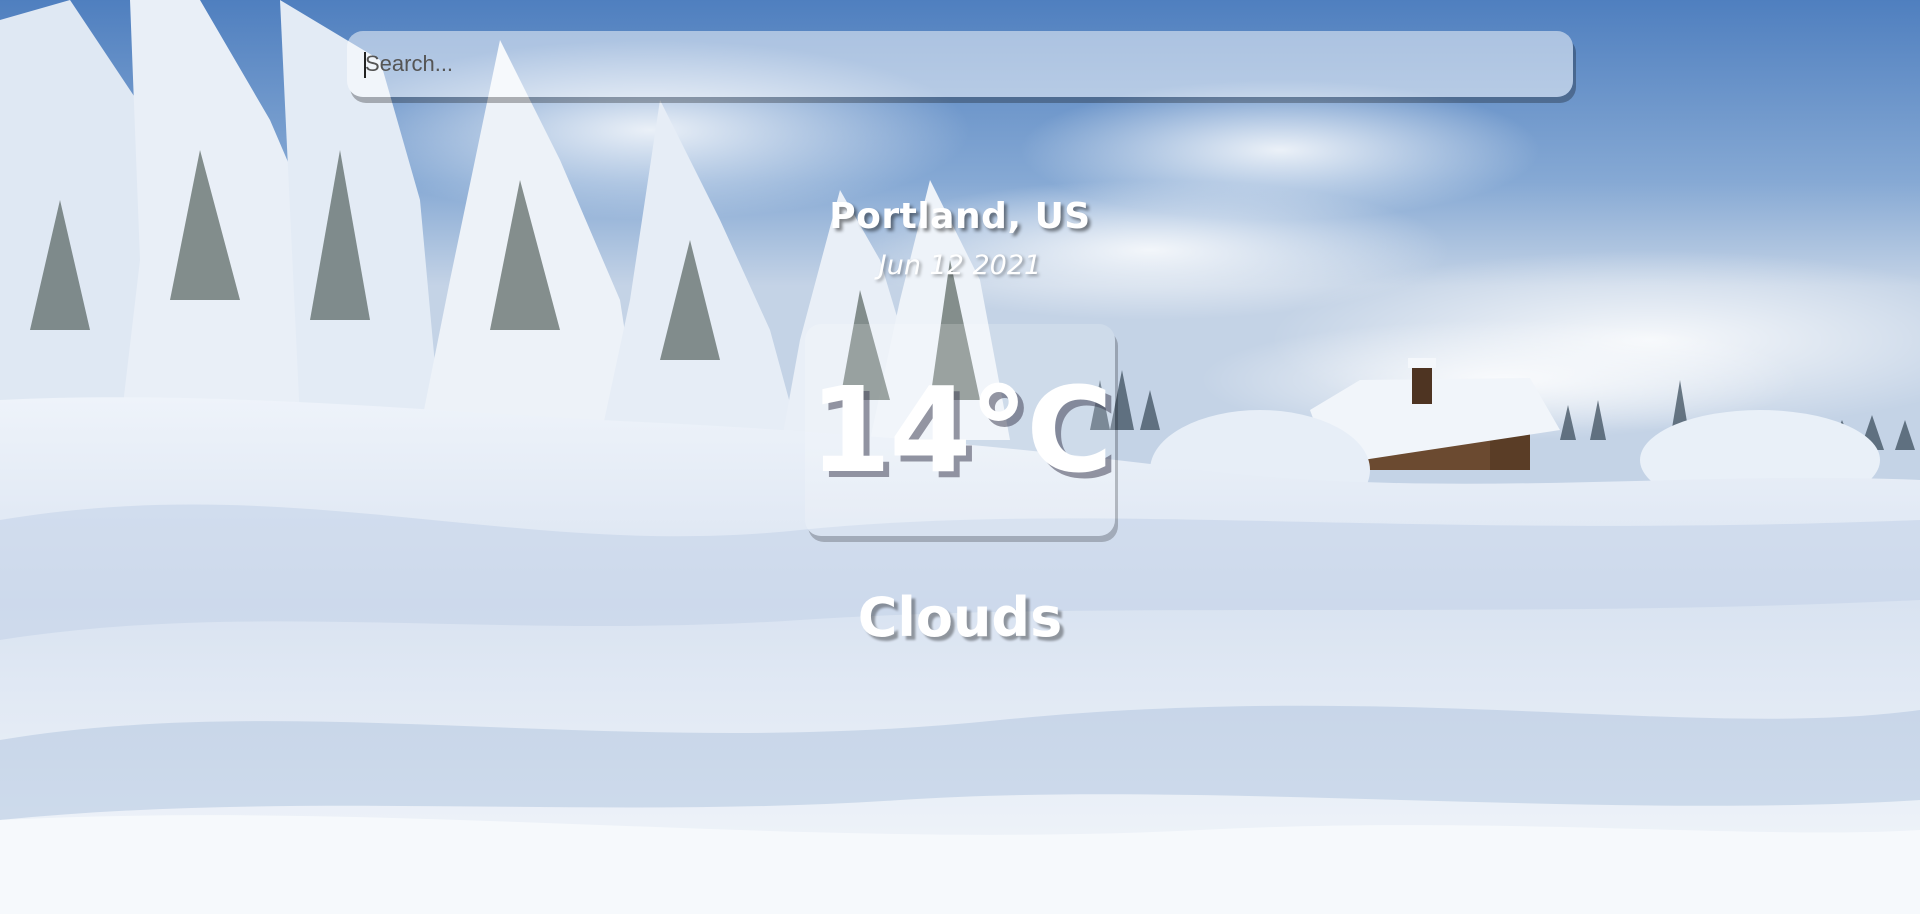 This screenshot has height=914, width=1920. I want to click on temperature-value: 14°C, so click(961, 430).